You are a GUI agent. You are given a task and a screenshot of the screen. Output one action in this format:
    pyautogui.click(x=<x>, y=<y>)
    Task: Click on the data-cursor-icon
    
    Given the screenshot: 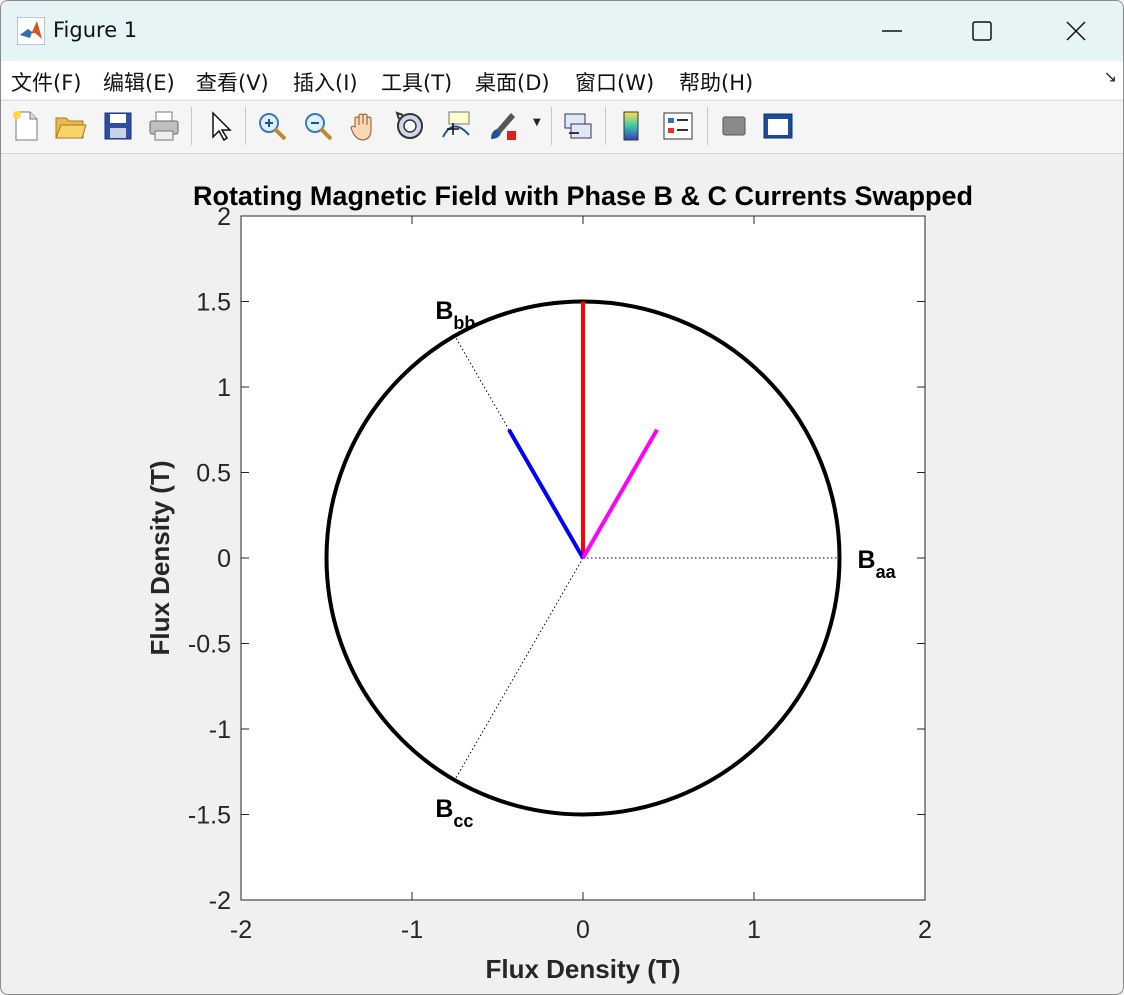 What is the action you would take?
    pyautogui.click(x=456, y=126)
    